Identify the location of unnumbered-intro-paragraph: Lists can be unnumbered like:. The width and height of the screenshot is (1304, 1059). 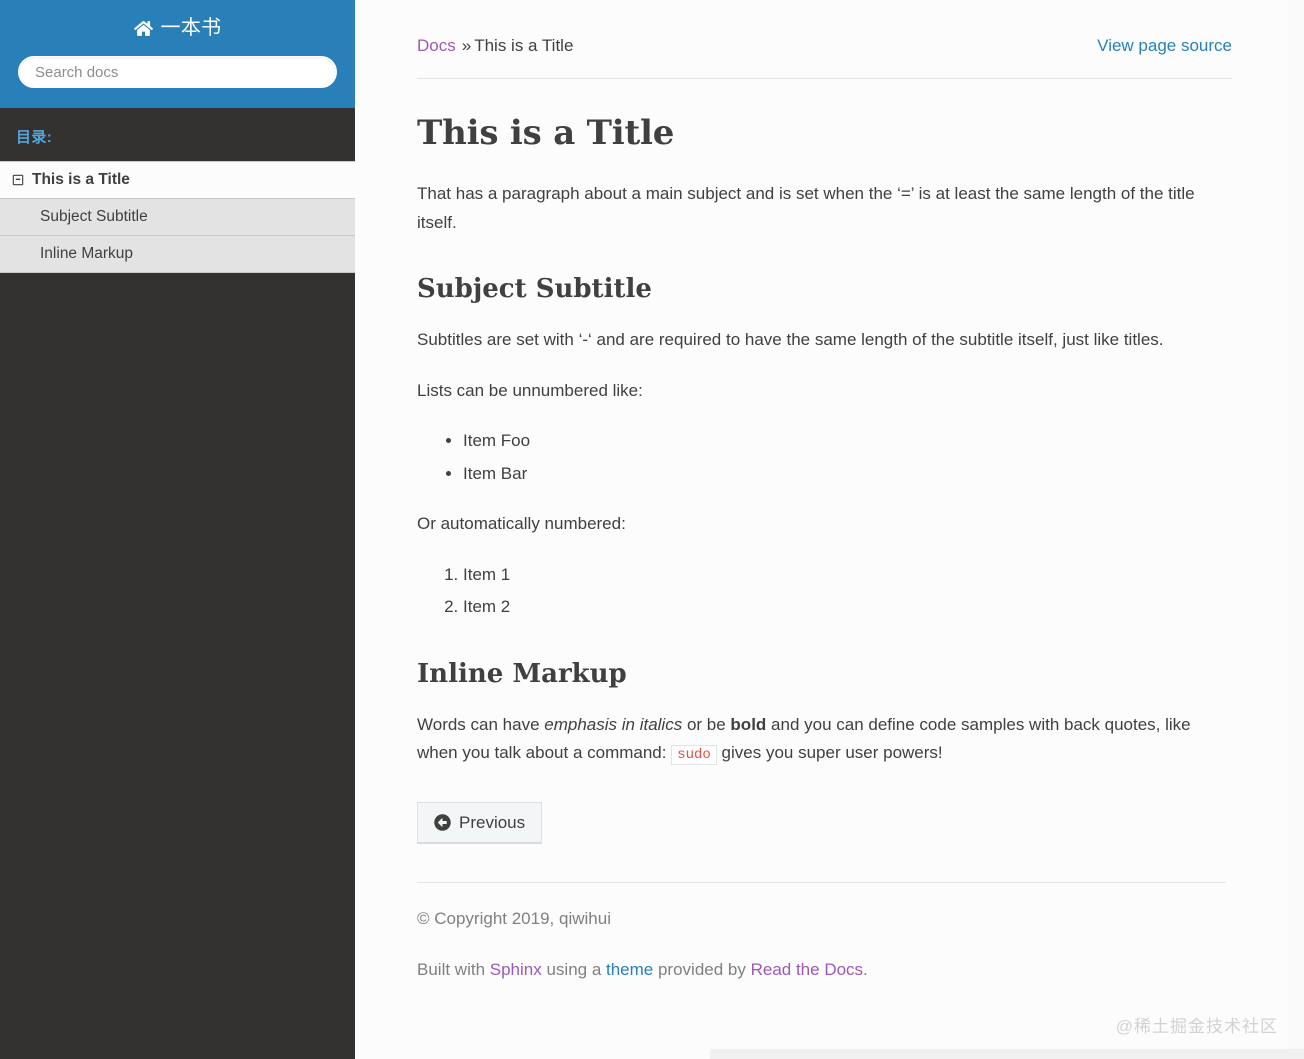
(530, 390).